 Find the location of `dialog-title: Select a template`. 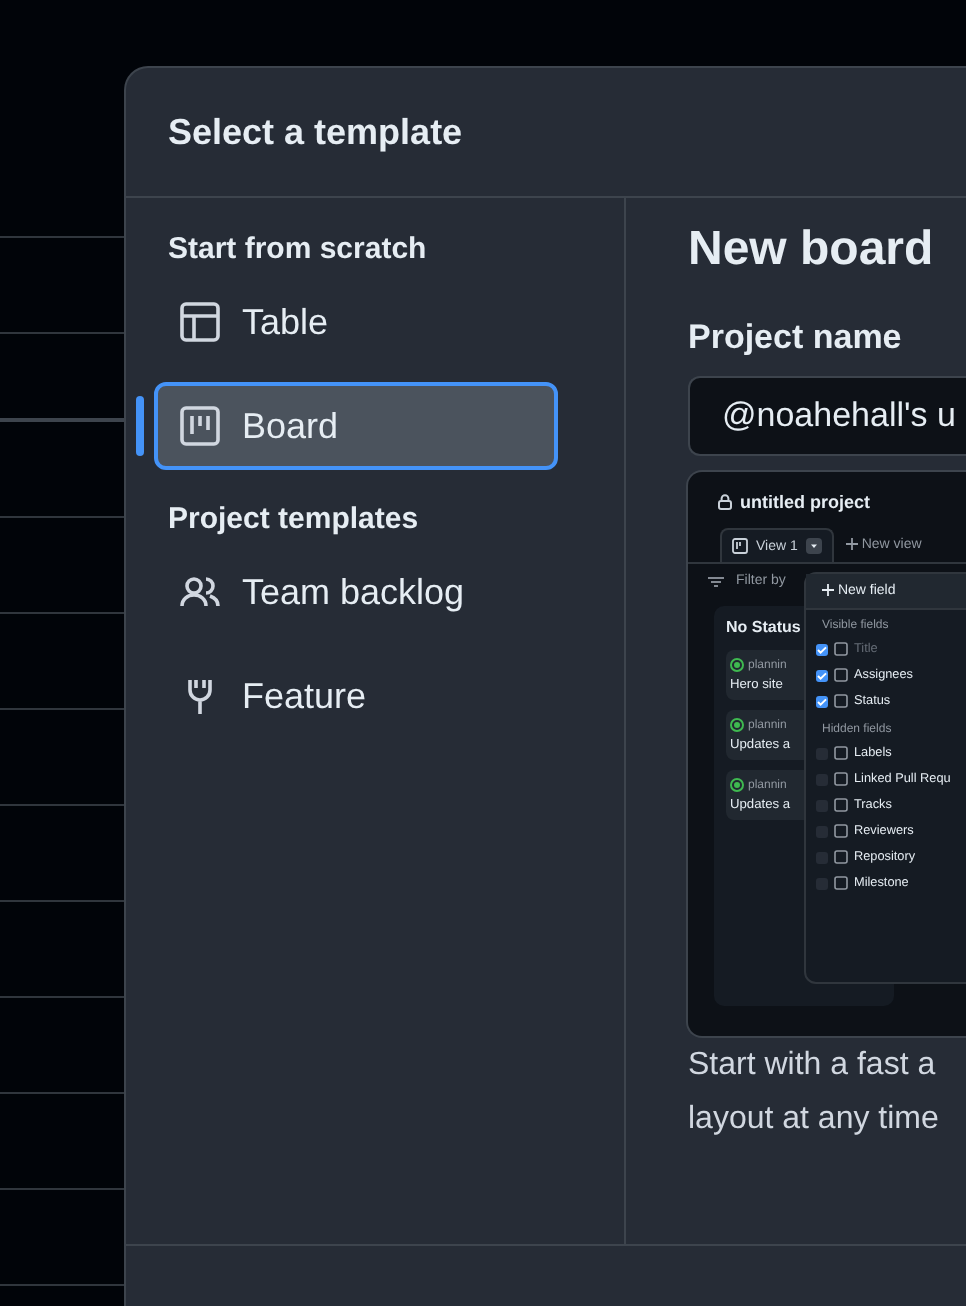

dialog-title: Select a template is located at coordinates (315, 132).